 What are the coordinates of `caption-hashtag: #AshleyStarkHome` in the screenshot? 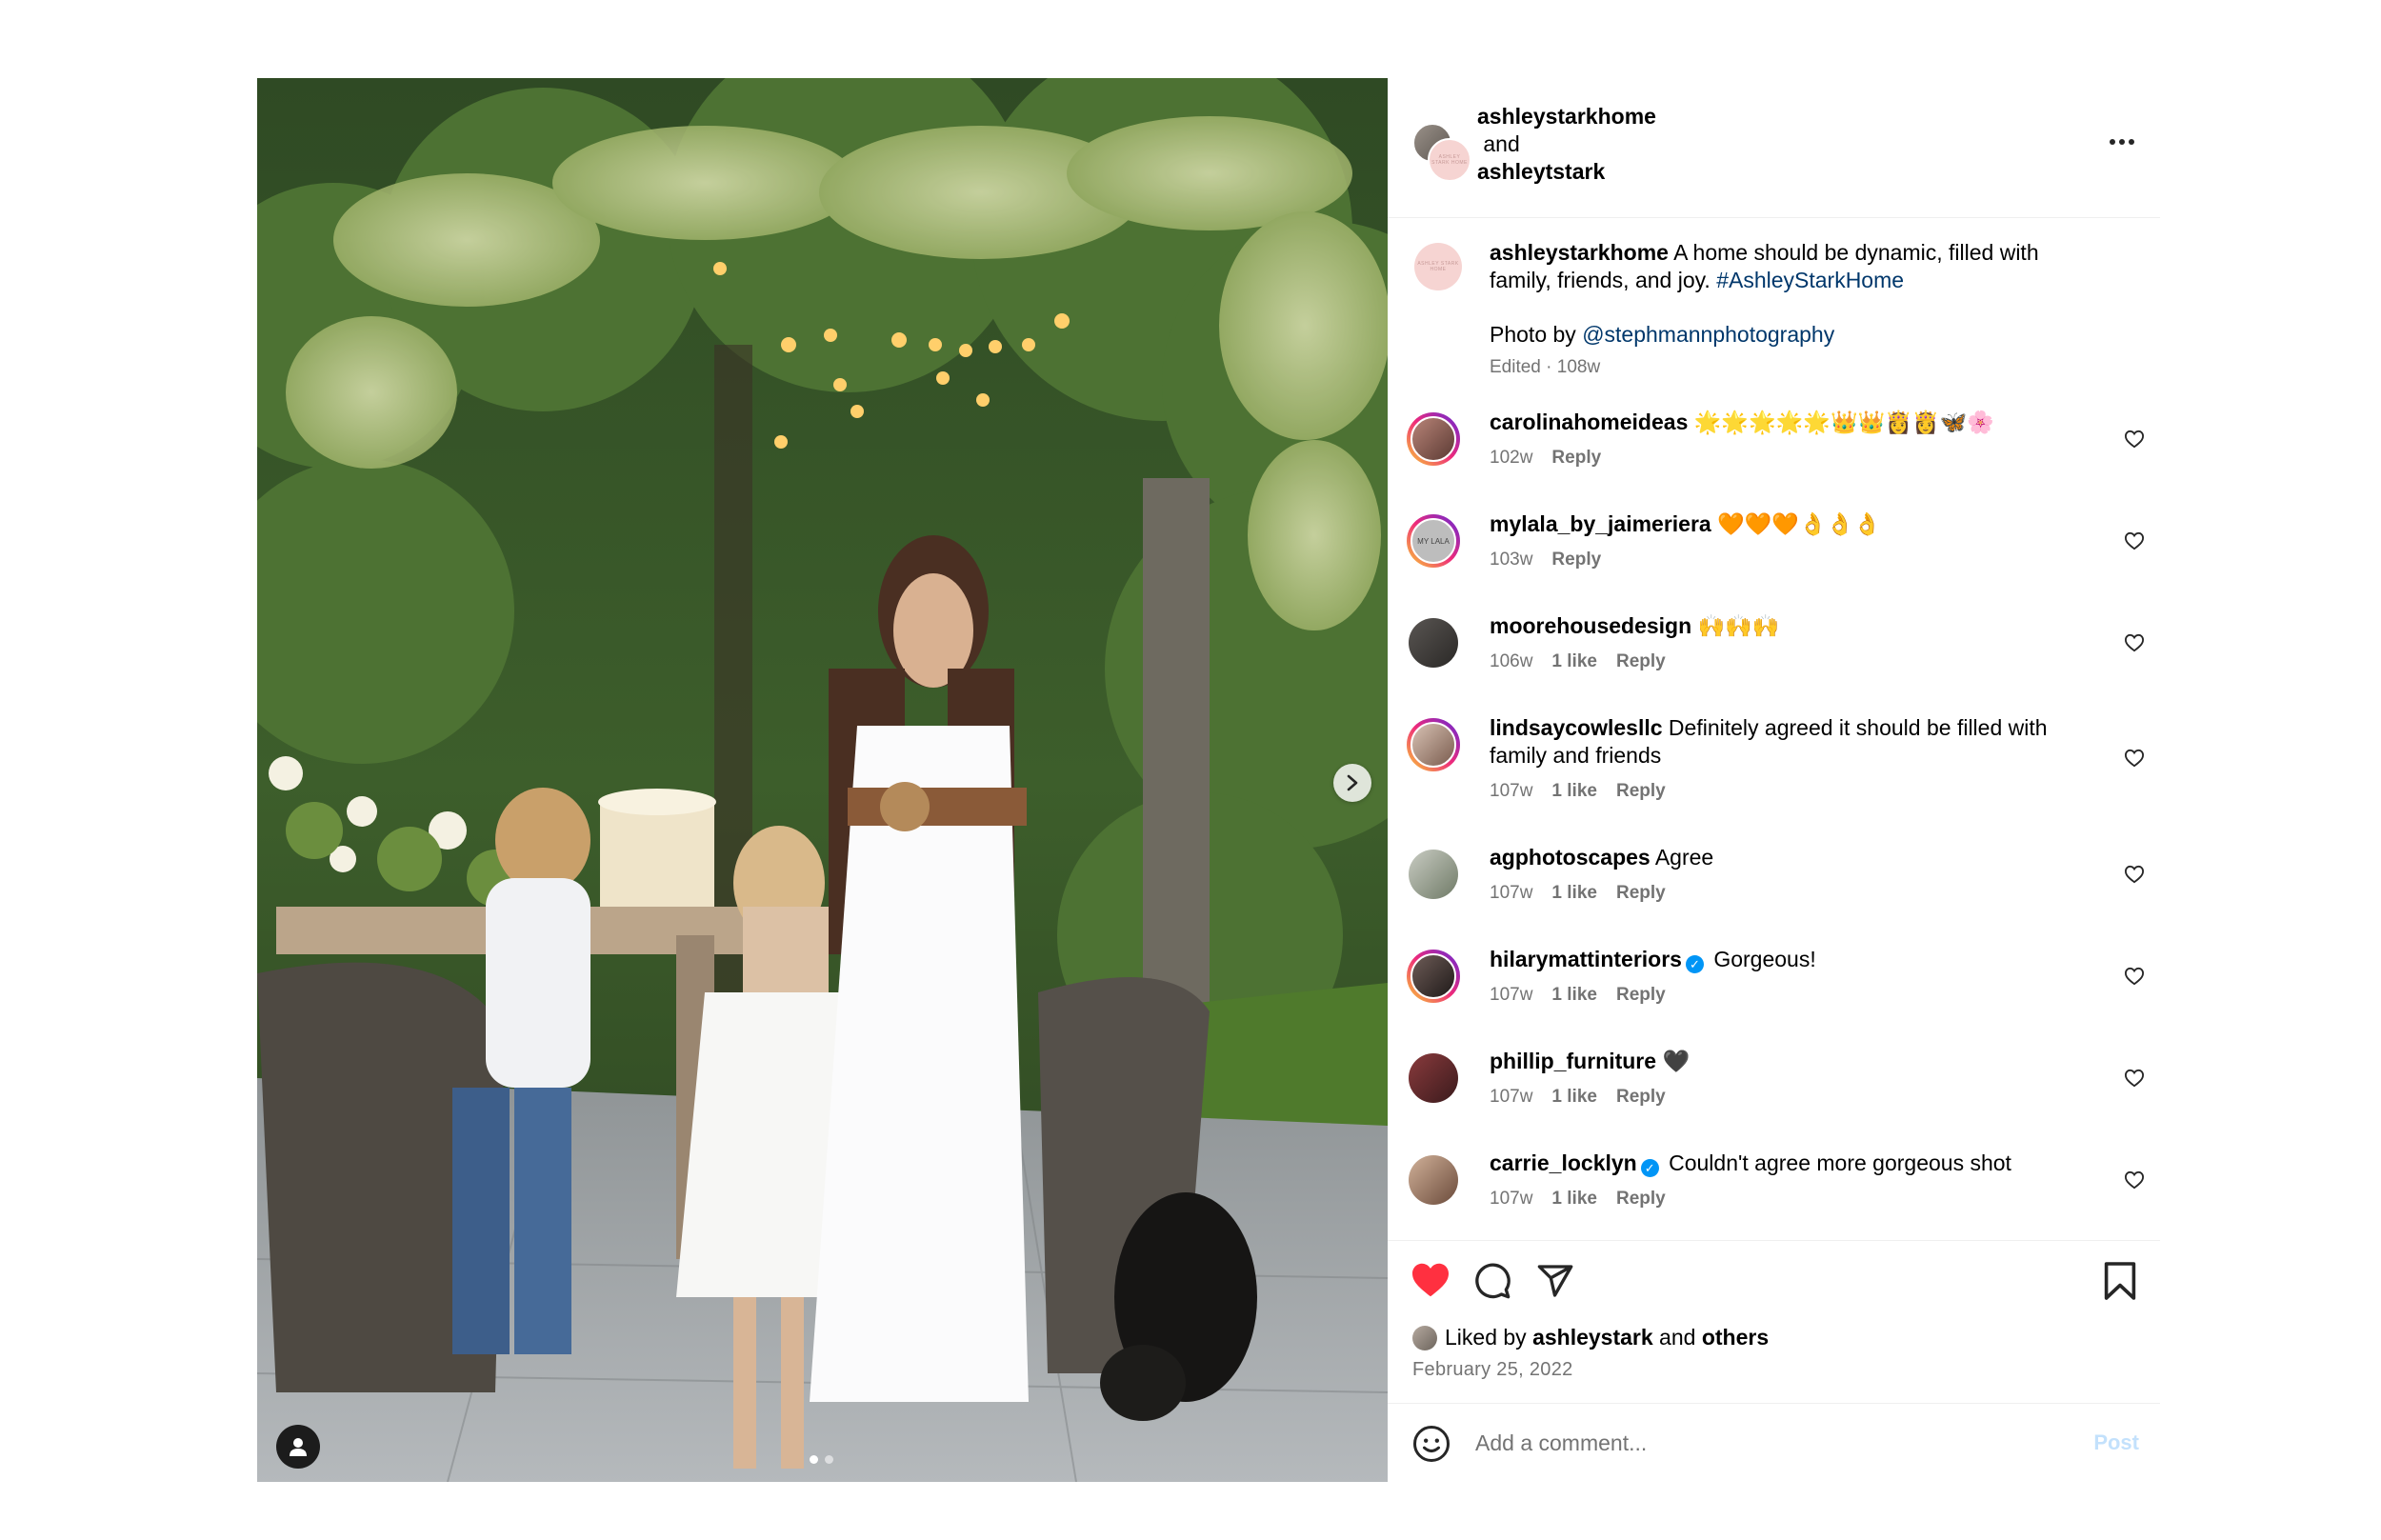 It's located at (1810, 280).